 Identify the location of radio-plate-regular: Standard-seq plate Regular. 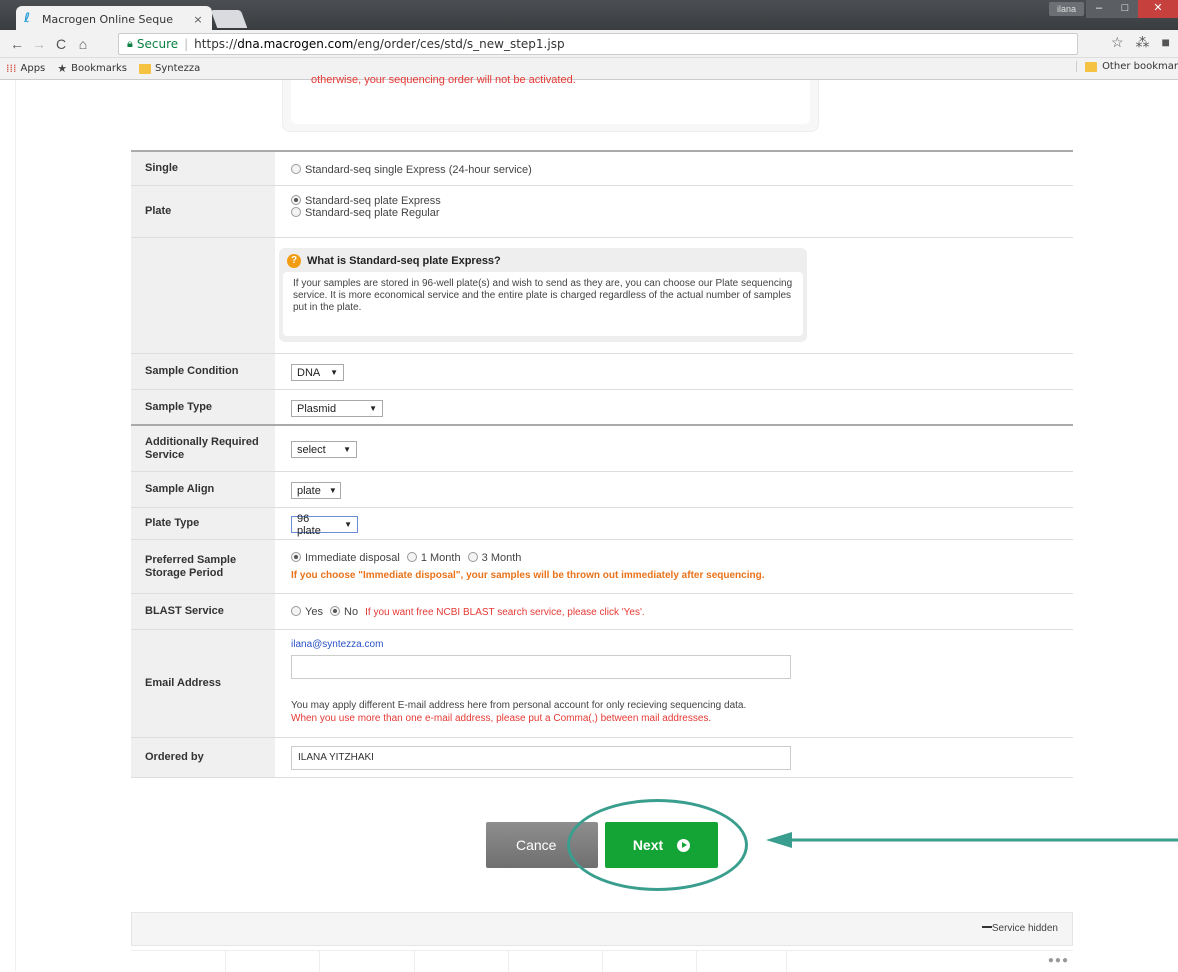
(365, 213).